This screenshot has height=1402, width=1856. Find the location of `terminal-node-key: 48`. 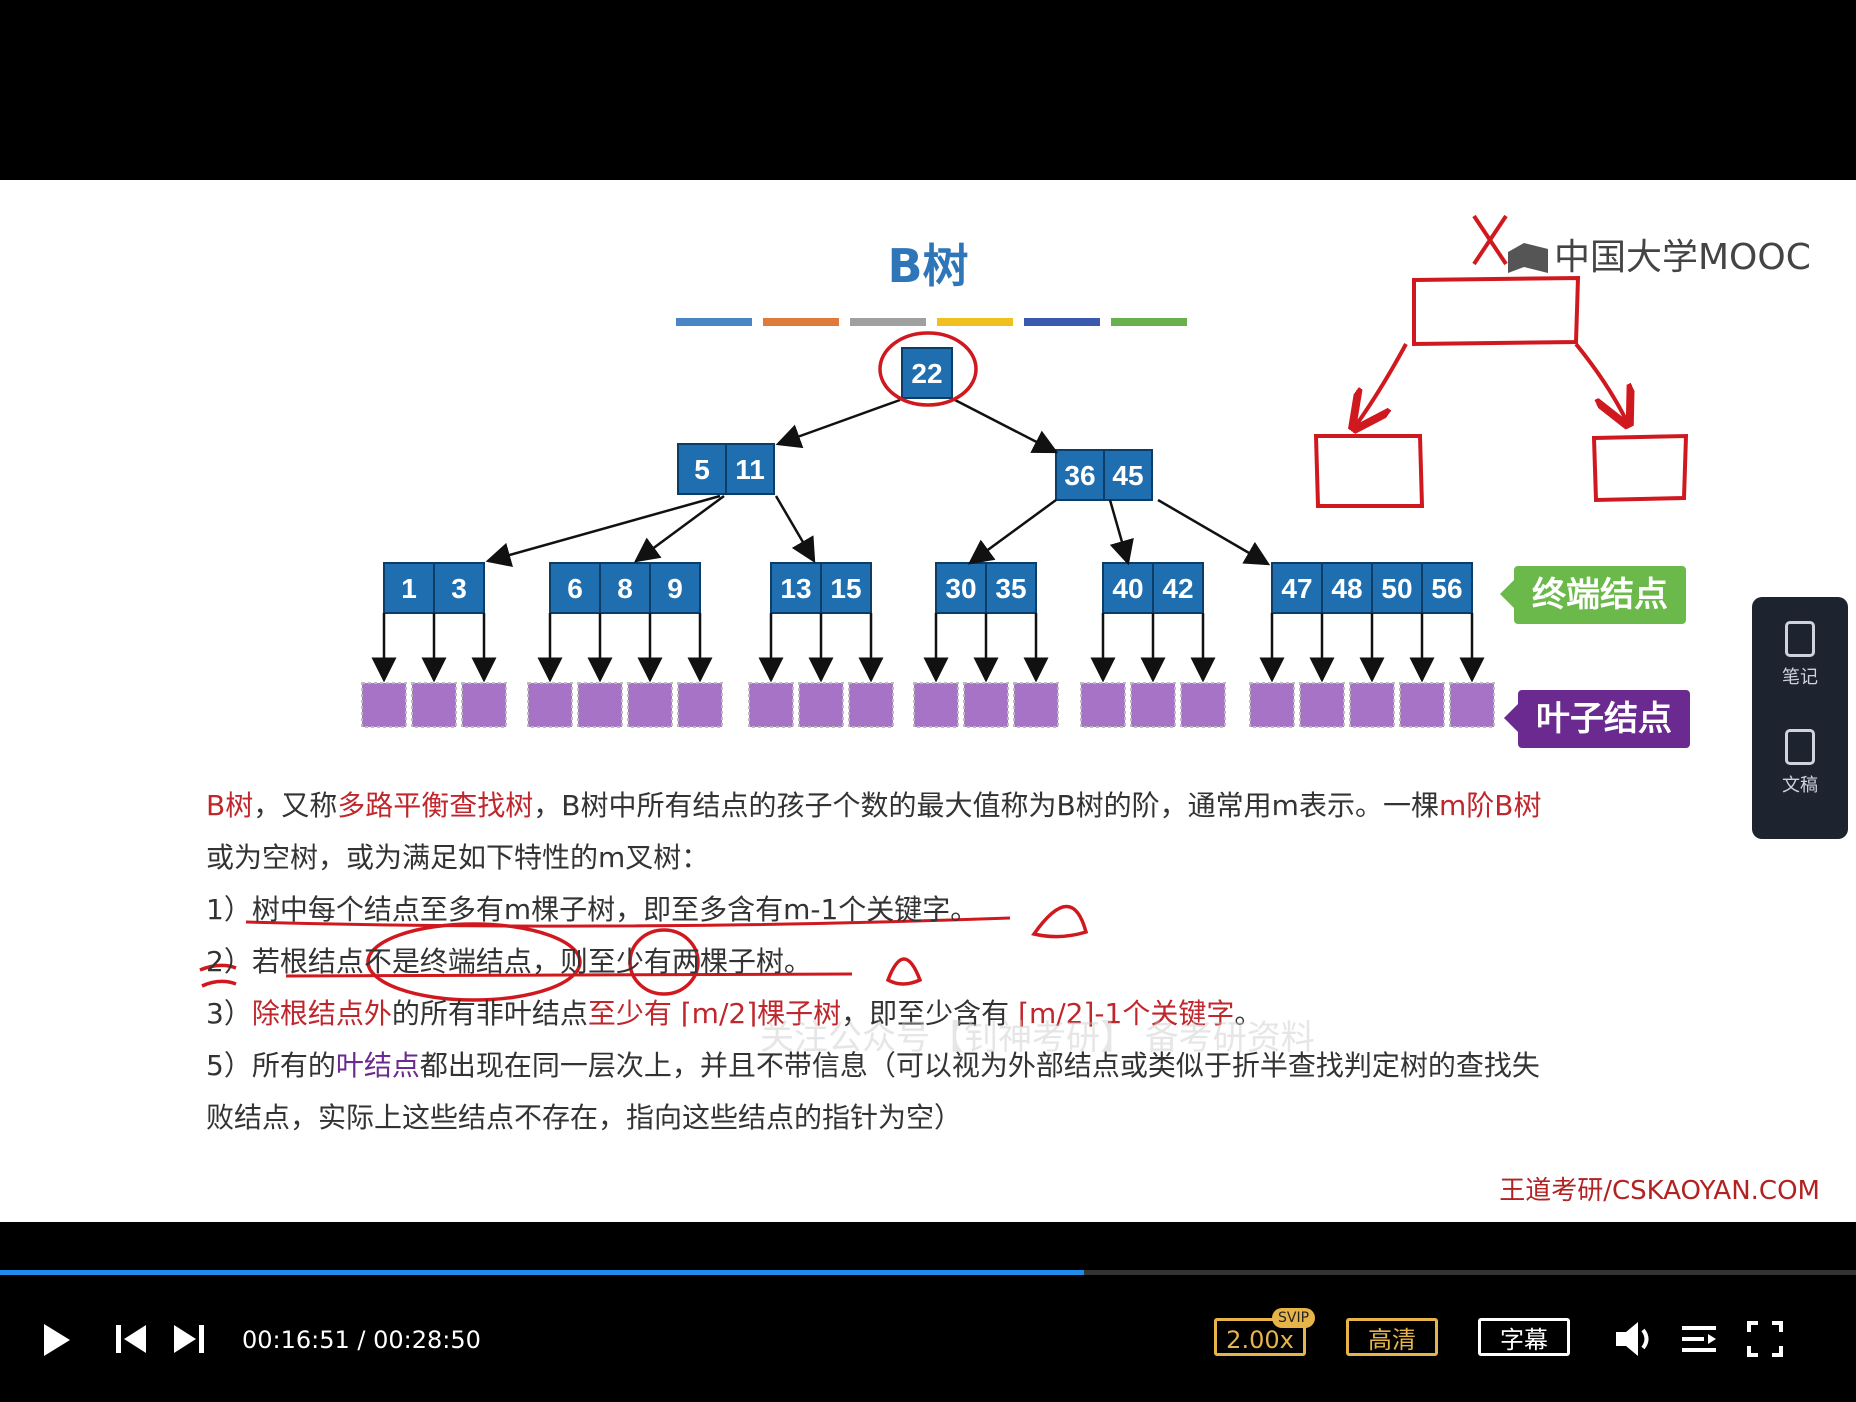

terminal-node-key: 48 is located at coordinates (1346, 588).